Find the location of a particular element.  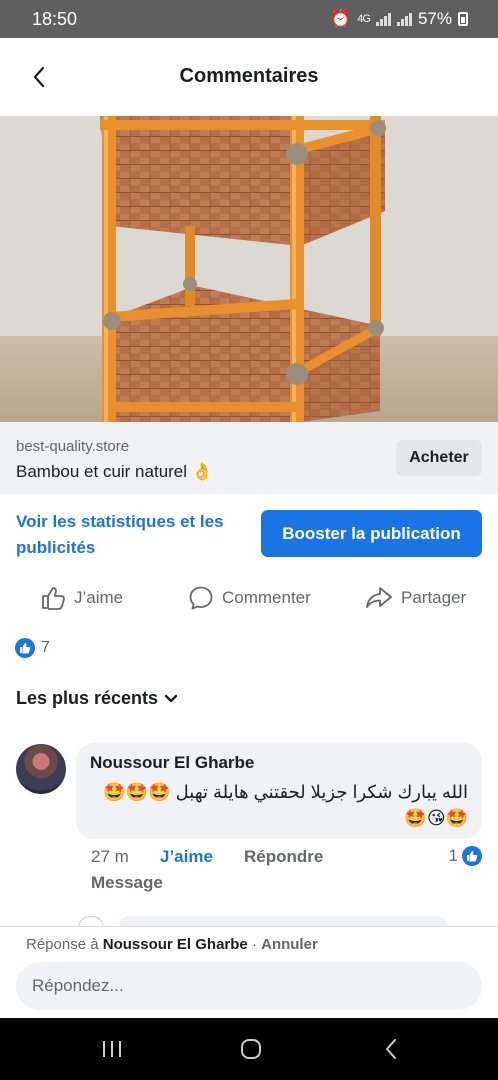

boost-button: Booster la publication is located at coordinates (371, 533).